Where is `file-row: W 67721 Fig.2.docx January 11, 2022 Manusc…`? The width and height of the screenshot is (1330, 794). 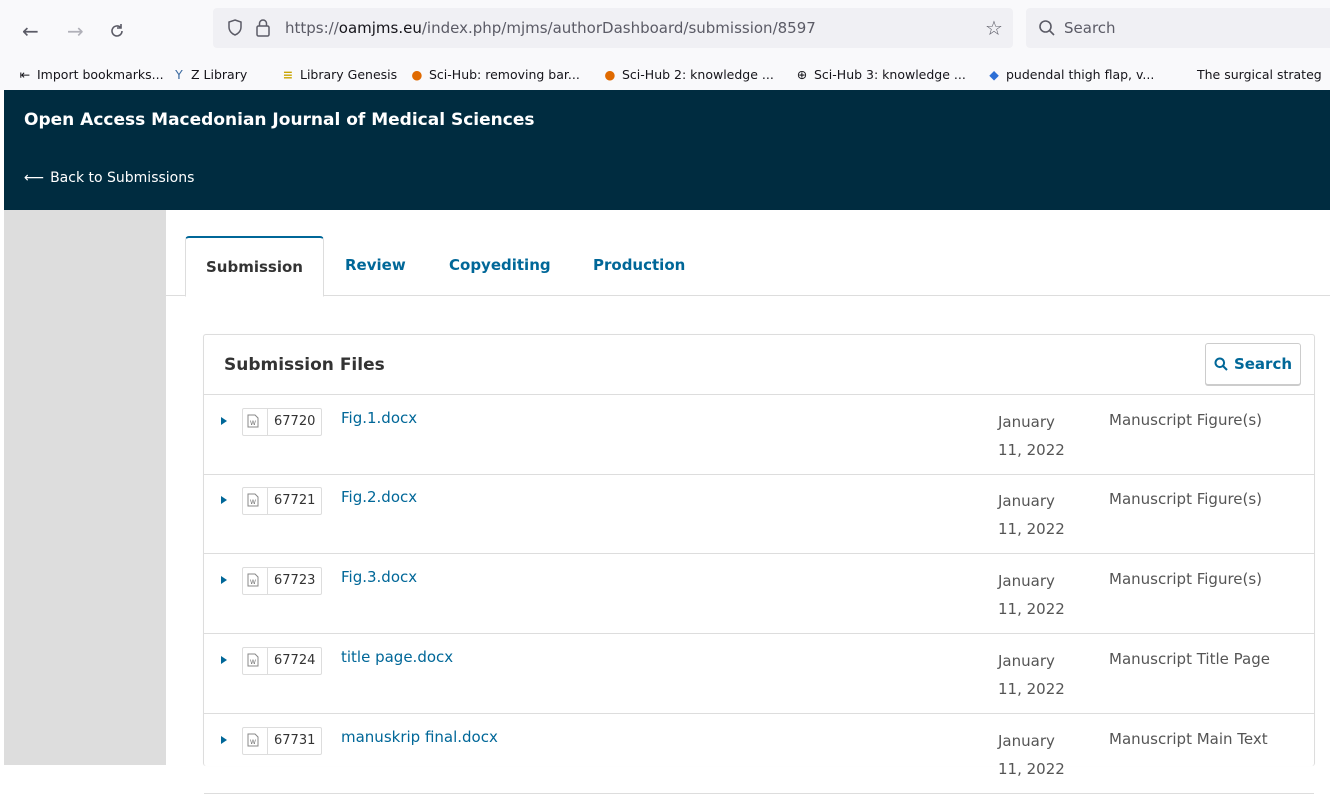
file-row: W 67721 Fig.2.docx January 11, 2022 Manusc… is located at coordinates (759, 514).